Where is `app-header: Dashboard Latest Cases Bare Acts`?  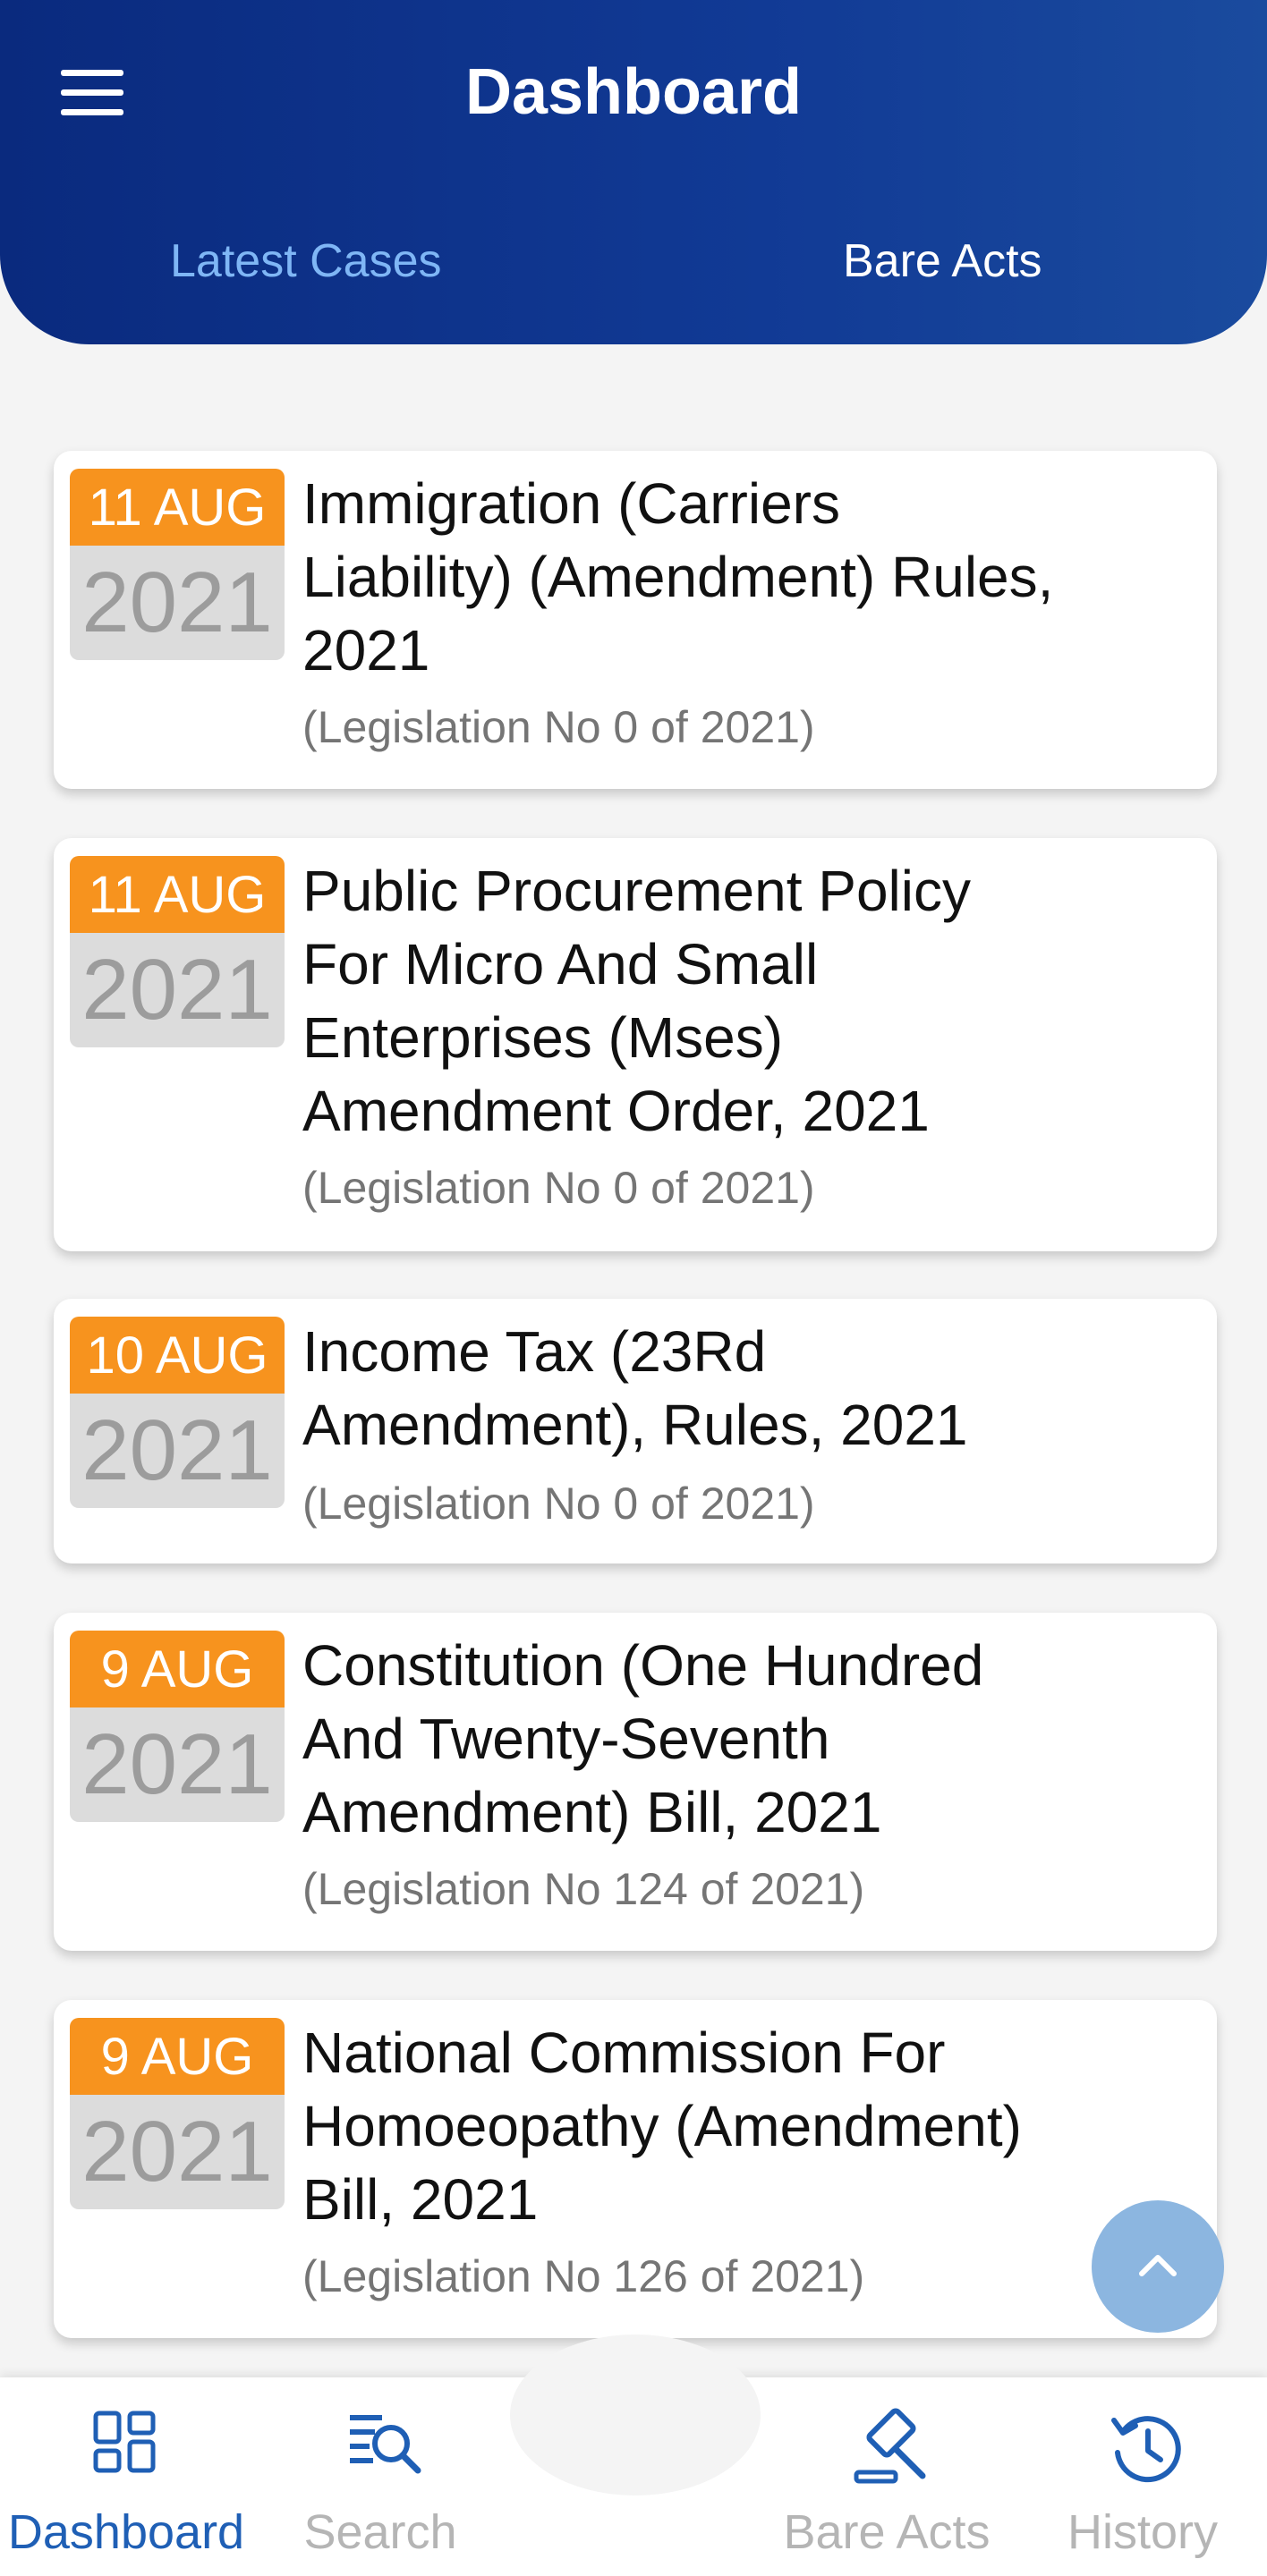 app-header: Dashboard Latest Cases Bare Acts is located at coordinates (634, 172).